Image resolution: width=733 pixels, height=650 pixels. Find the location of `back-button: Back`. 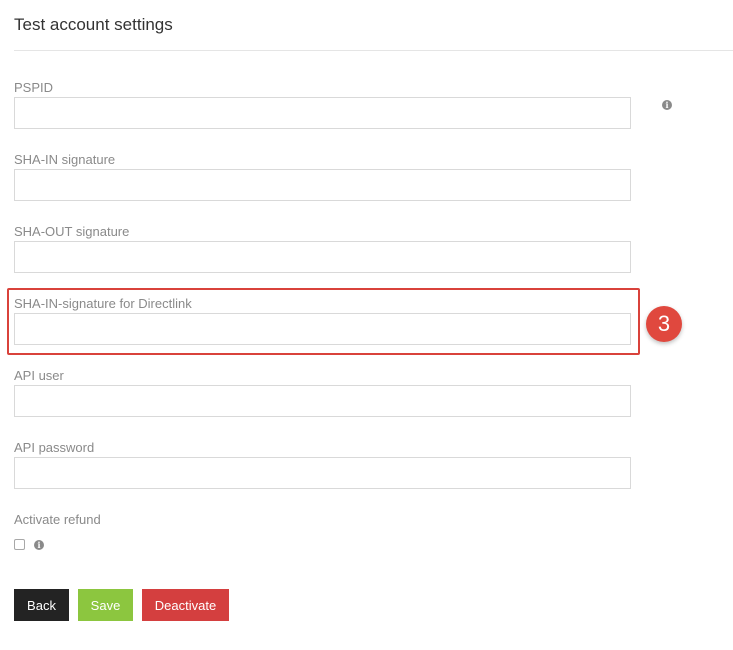

back-button: Back is located at coordinates (41, 605).